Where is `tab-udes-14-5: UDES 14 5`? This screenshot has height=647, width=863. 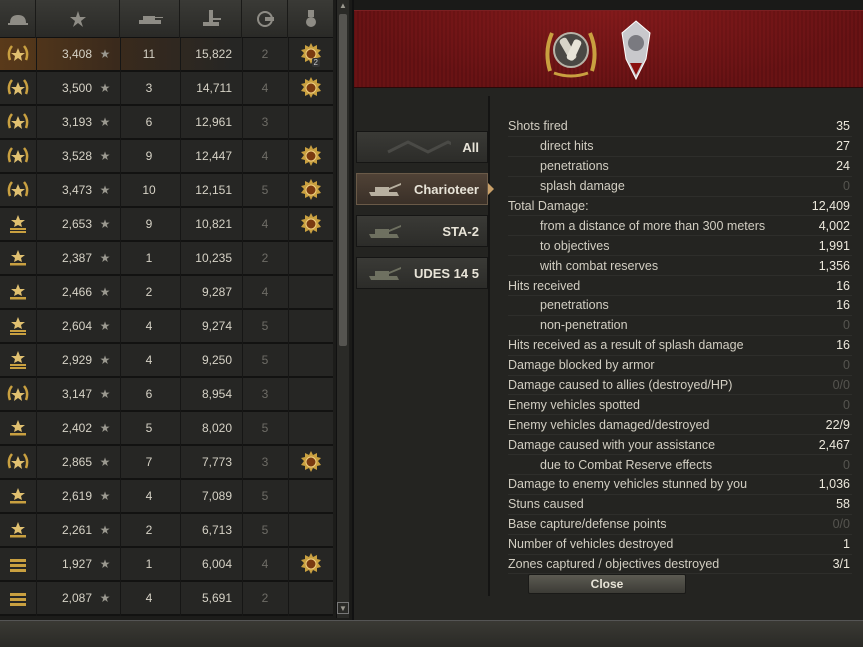
tab-udes-14-5: UDES 14 5 is located at coordinates (422, 273).